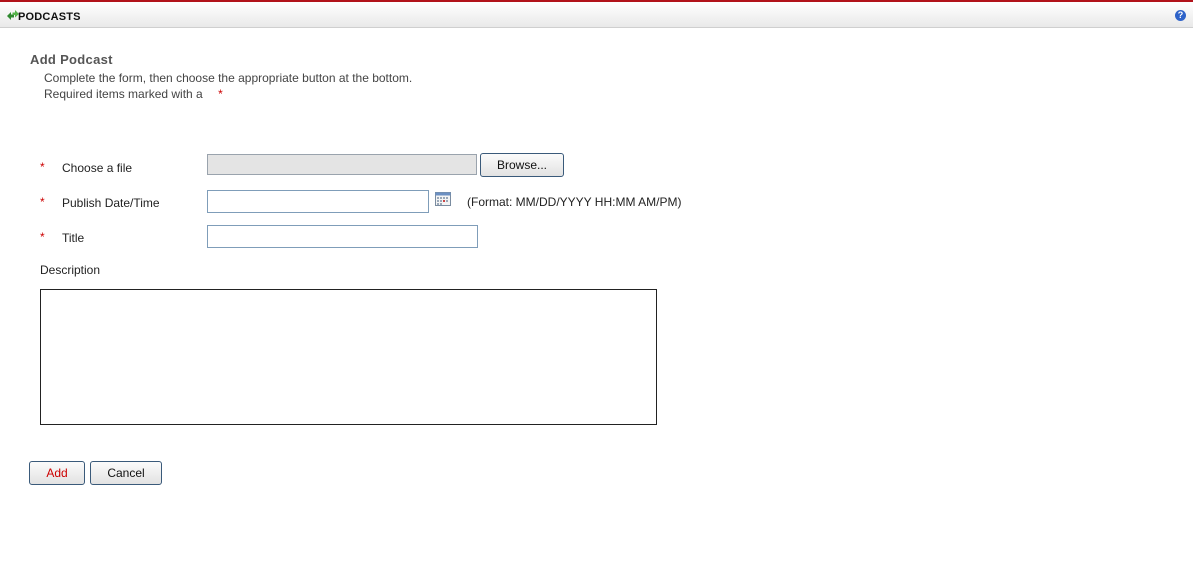 This screenshot has height=581, width=1193. I want to click on help-icon: ?, so click(1180, 15).